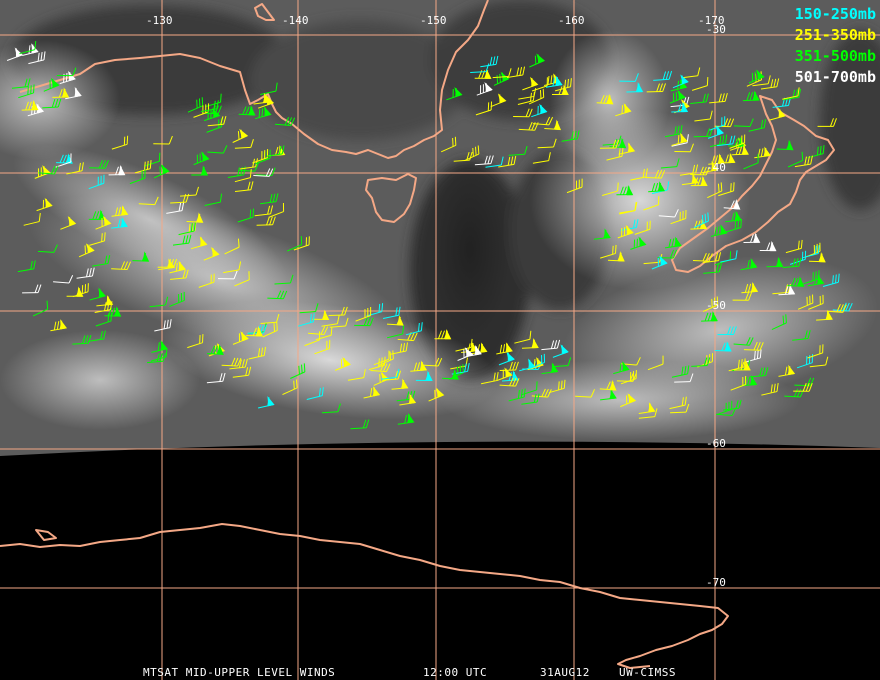  Describe the element at coordinates (571, 20) in the screenshot. I see `lon-label-160: -160` at that location.